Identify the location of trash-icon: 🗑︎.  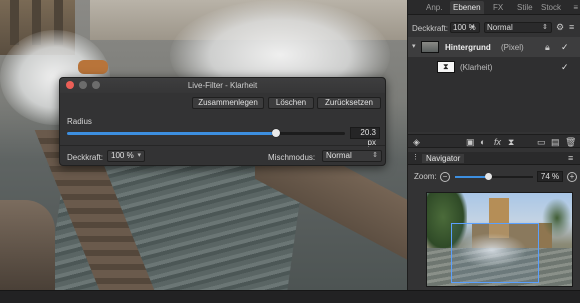
(570, 142).